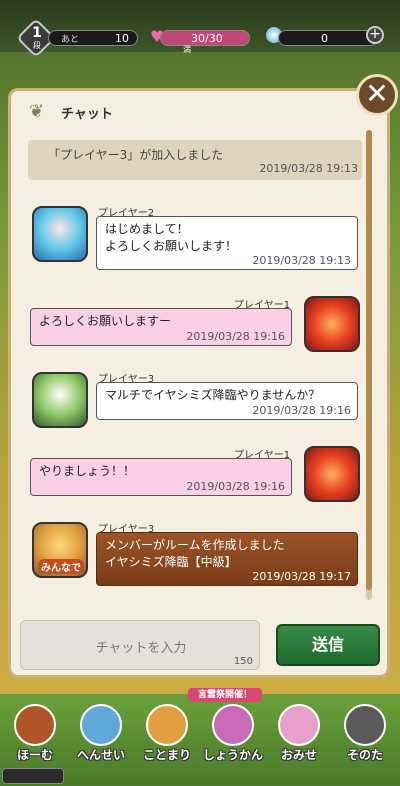  I want to click on nav-shop: おみせ, so click(299, 733).